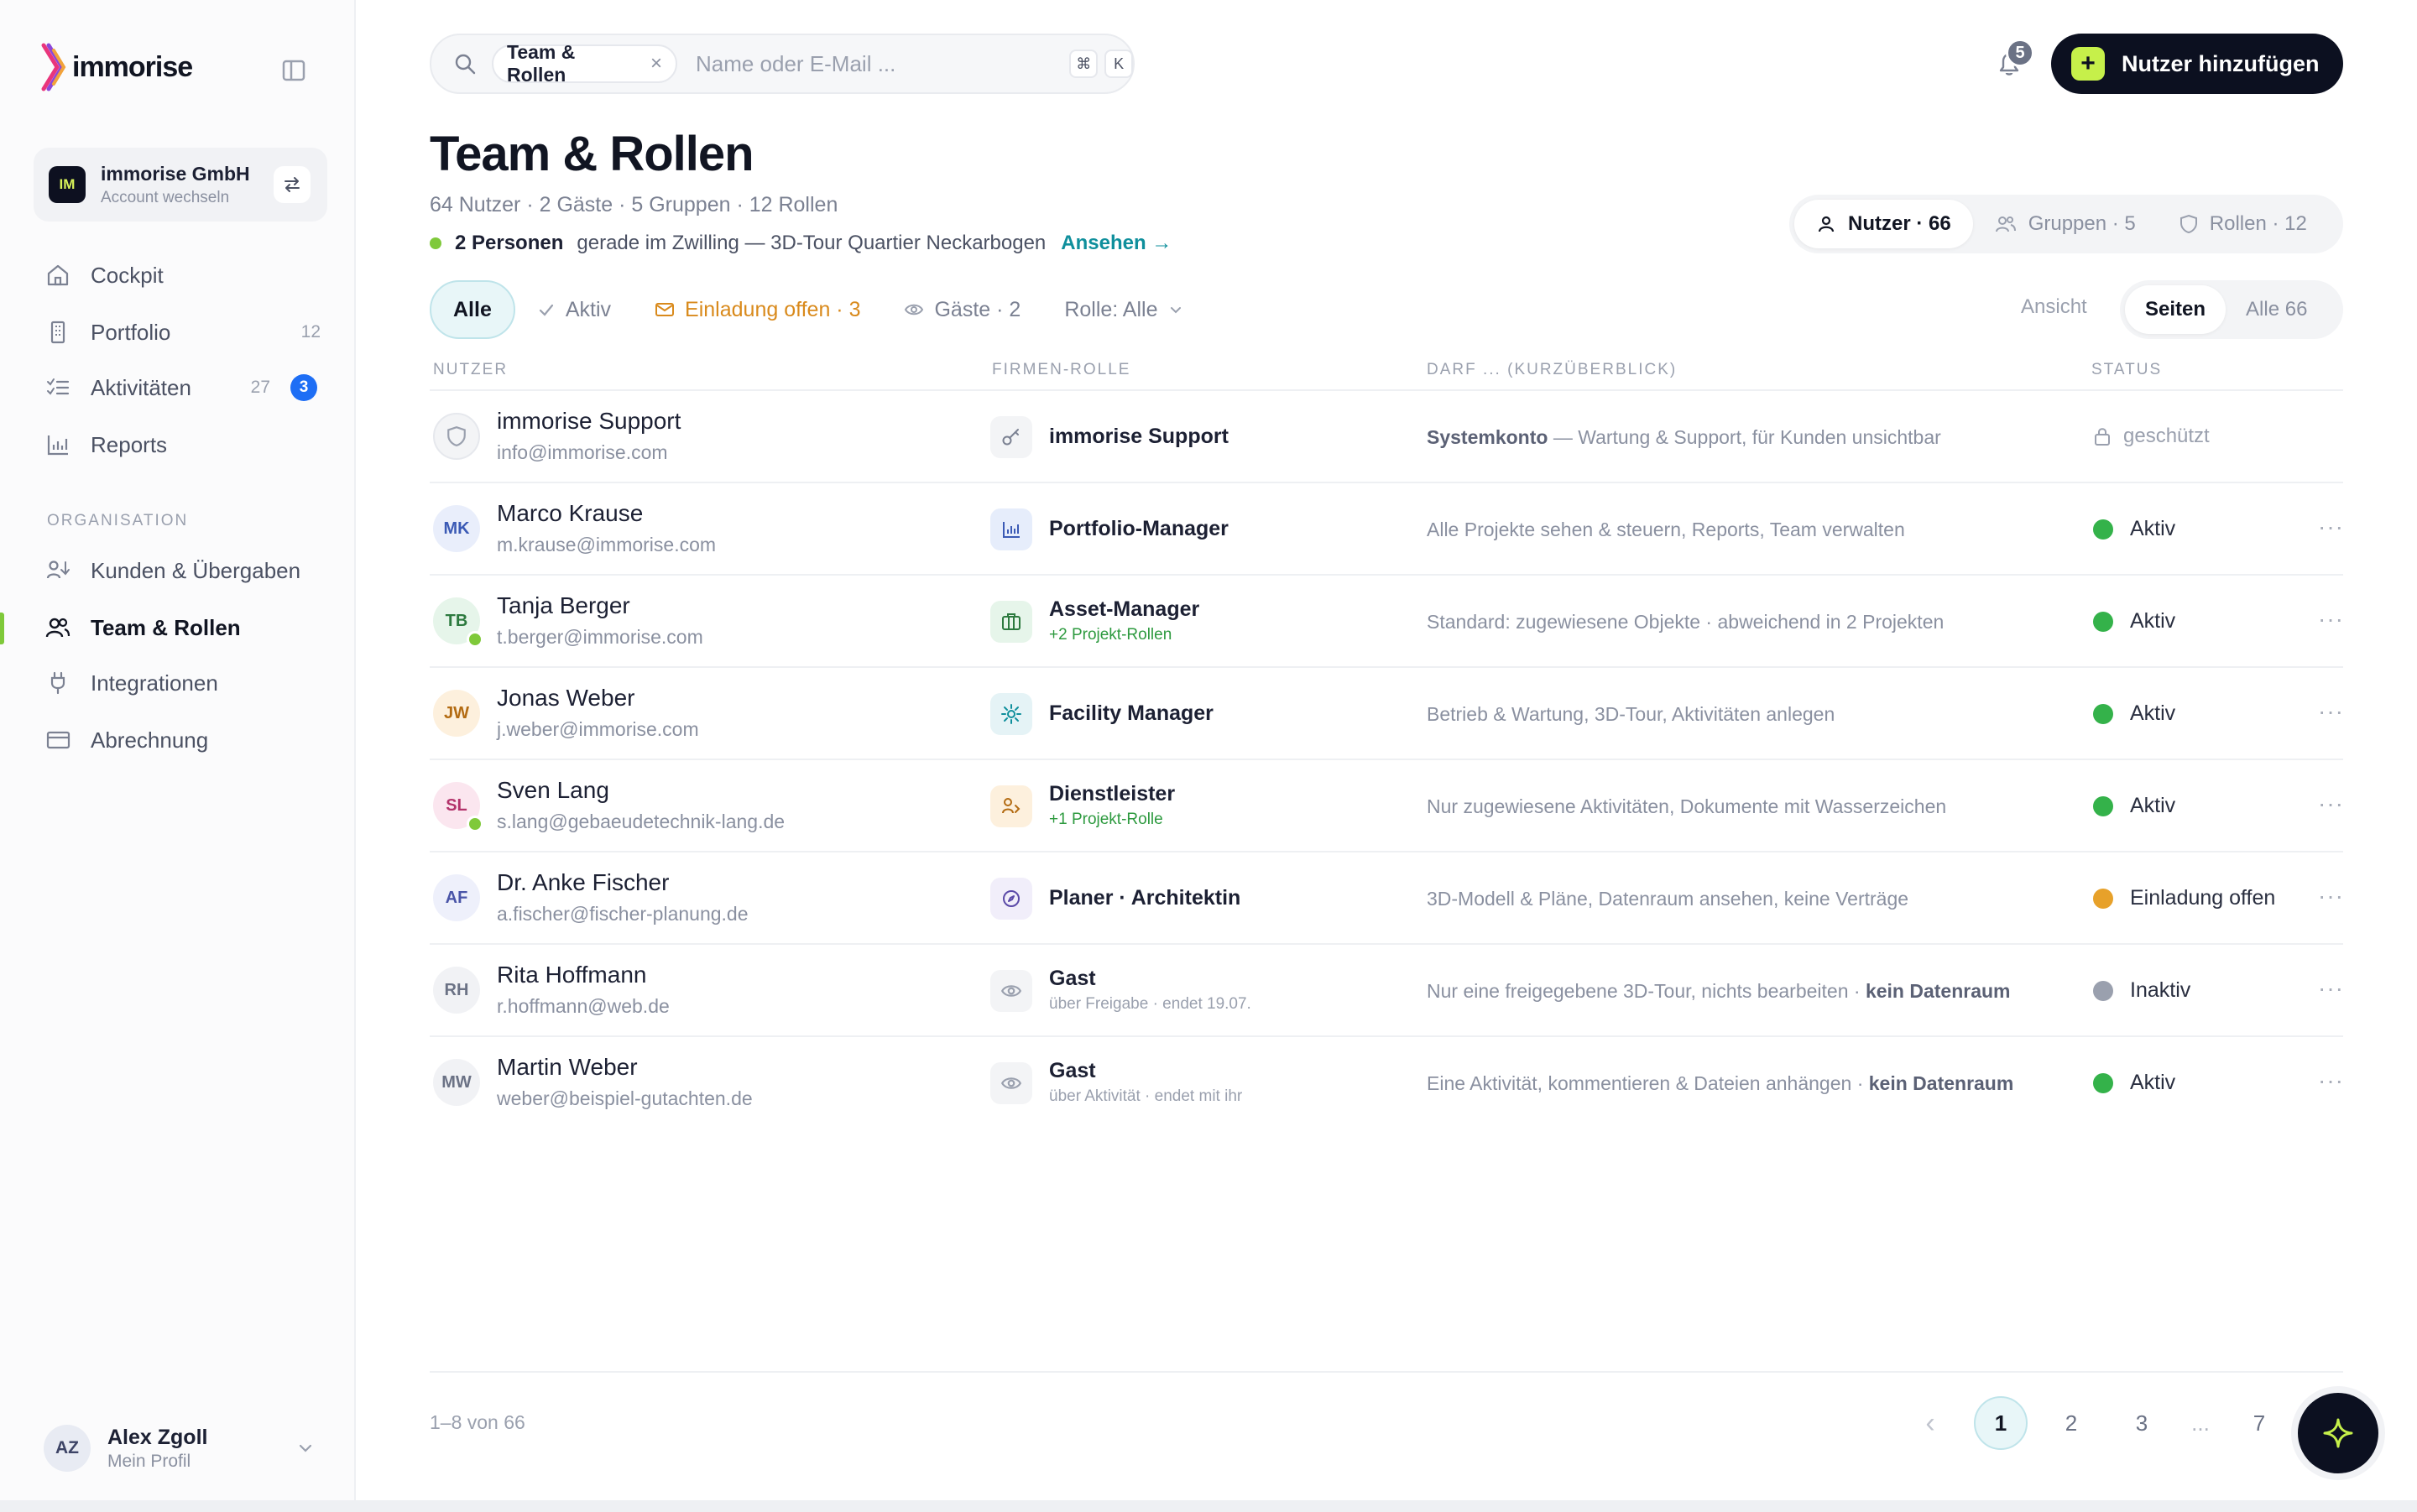 The image size is (2417, 1512). I want to click on profile-menu: AZ Alex Zgoll Mein Profil, so click(180, 1448).